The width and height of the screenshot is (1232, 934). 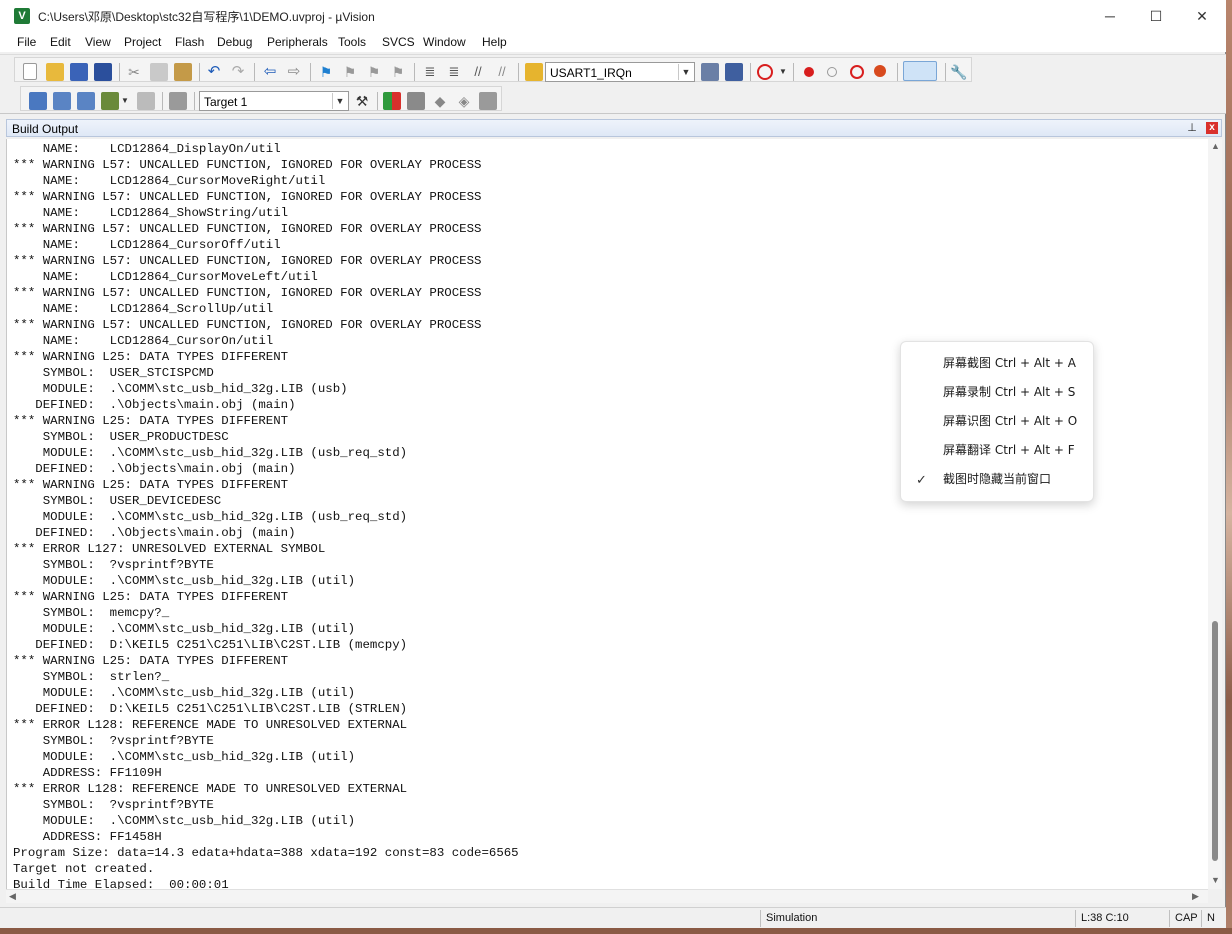 What do you see at coordinates (30, 71) in the screenshot?
I see `new-file-icon` at bounding box center [30, 71].